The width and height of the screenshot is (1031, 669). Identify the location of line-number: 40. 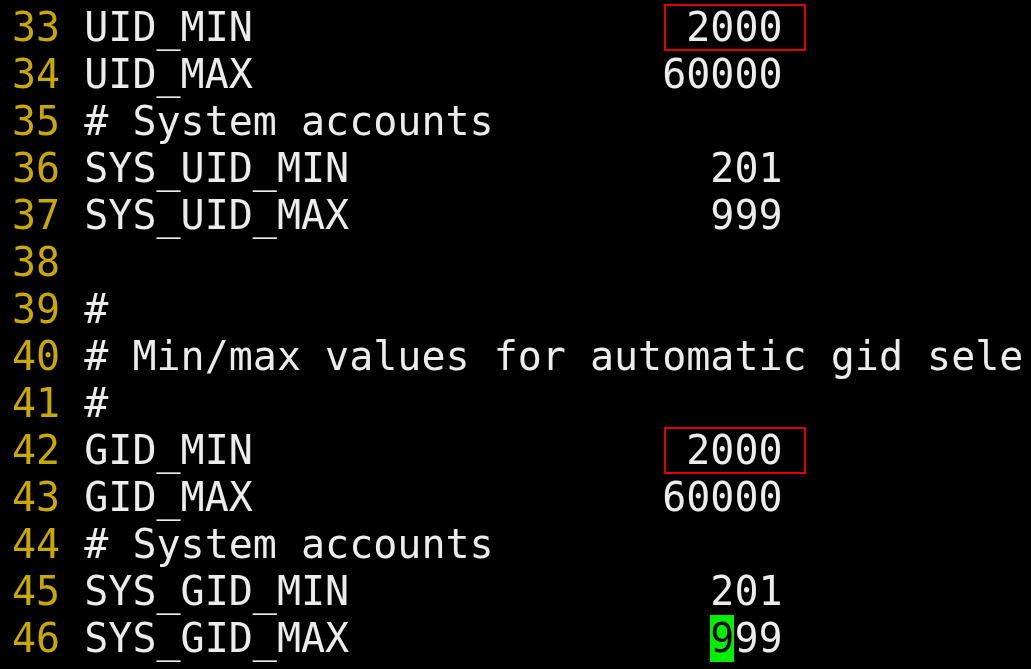
(37, 356).